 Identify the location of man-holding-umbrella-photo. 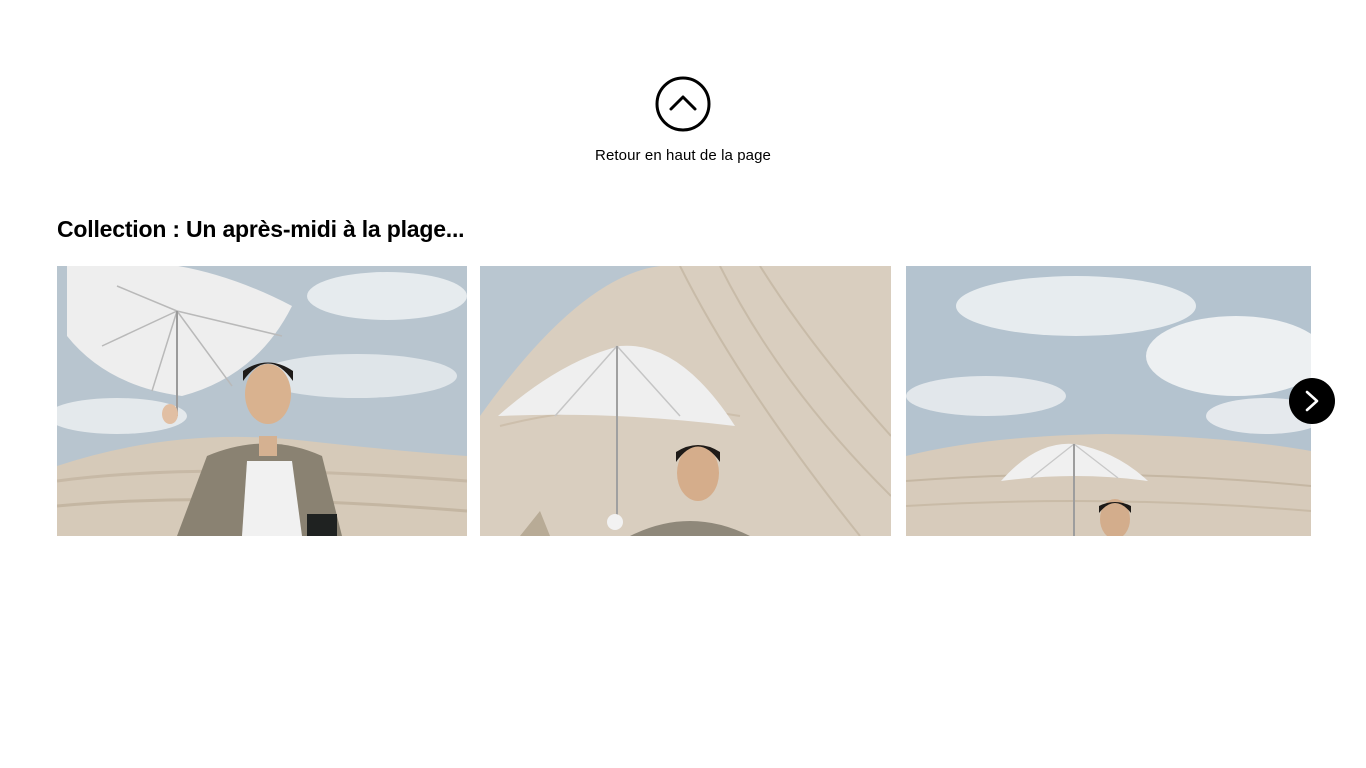
(262, 401).